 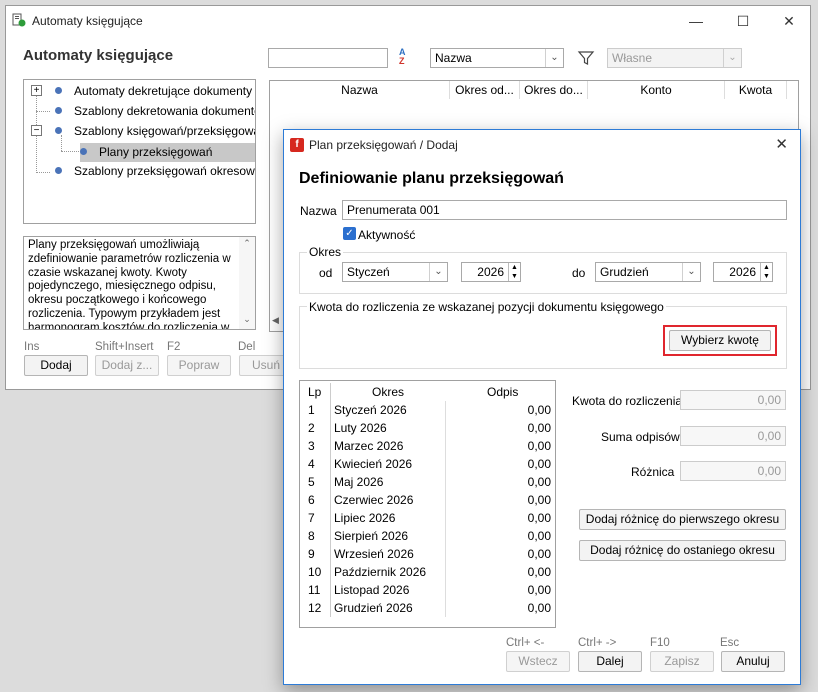 What do you see at coordinates (155, 131) in the screenshot?
I see `tree-item-szablony-ksiegowan: Szablony księgowań/przeksięgowań` at bounding box center [155, 131].